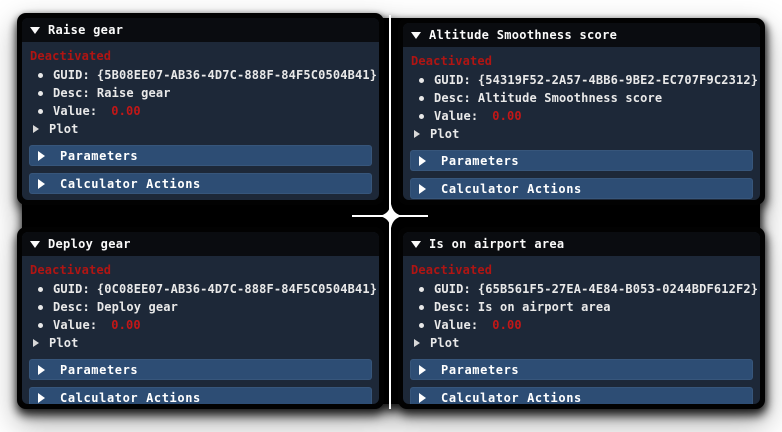 The width and height of the screenshot is (782, 432). I want to click on guid-value: {0C08EE07-AB36-4D7C-888F-84F5C0504B41}, so click(237, 289).